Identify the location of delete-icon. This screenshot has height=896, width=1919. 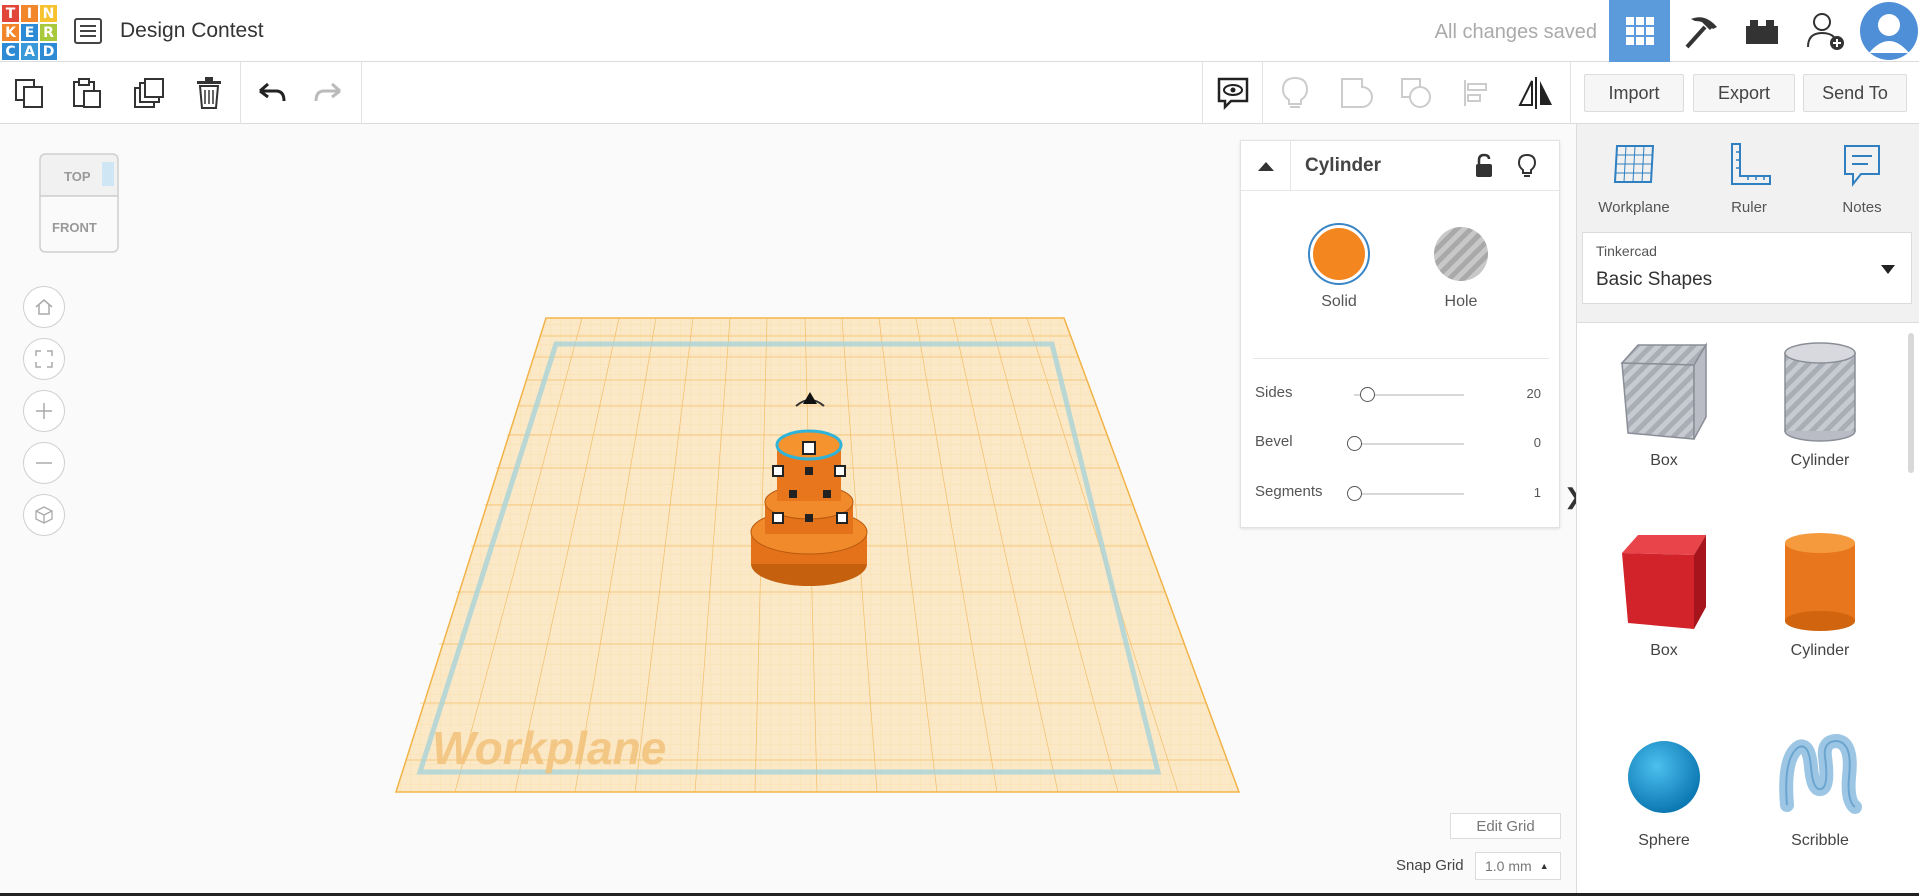
(209, 93).